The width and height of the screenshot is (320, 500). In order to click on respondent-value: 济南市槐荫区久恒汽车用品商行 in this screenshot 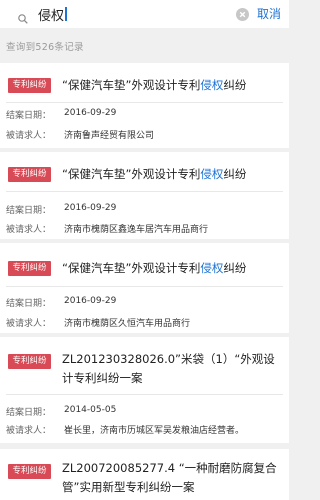, I will do `click(127, 324)`.